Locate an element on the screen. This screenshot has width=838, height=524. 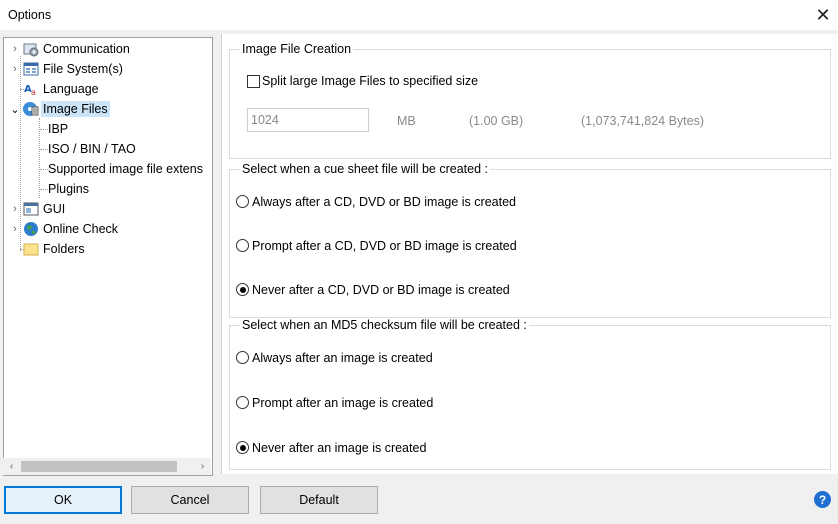
size-bytes: (1,073,741,824 Bytes) is located at coordinates (642, 121).